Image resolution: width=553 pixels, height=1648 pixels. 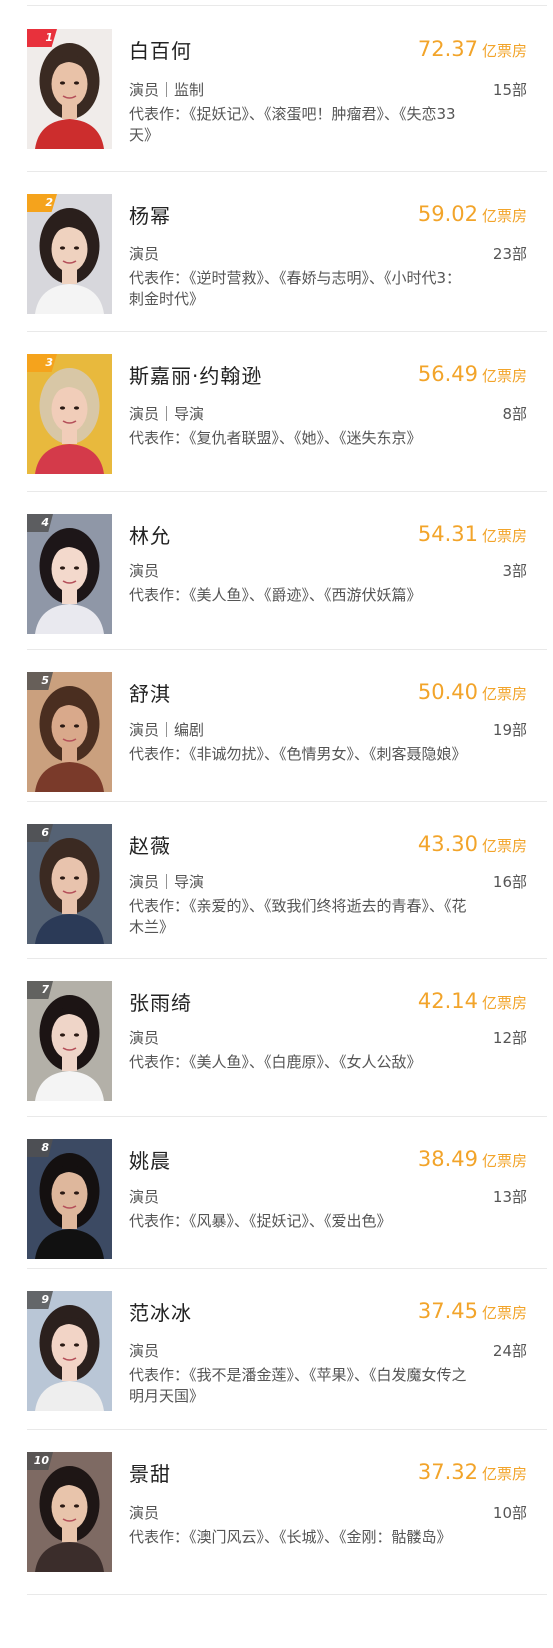 I want to click on box-office: 56.49 亿票房, so click(x=472, y=374).